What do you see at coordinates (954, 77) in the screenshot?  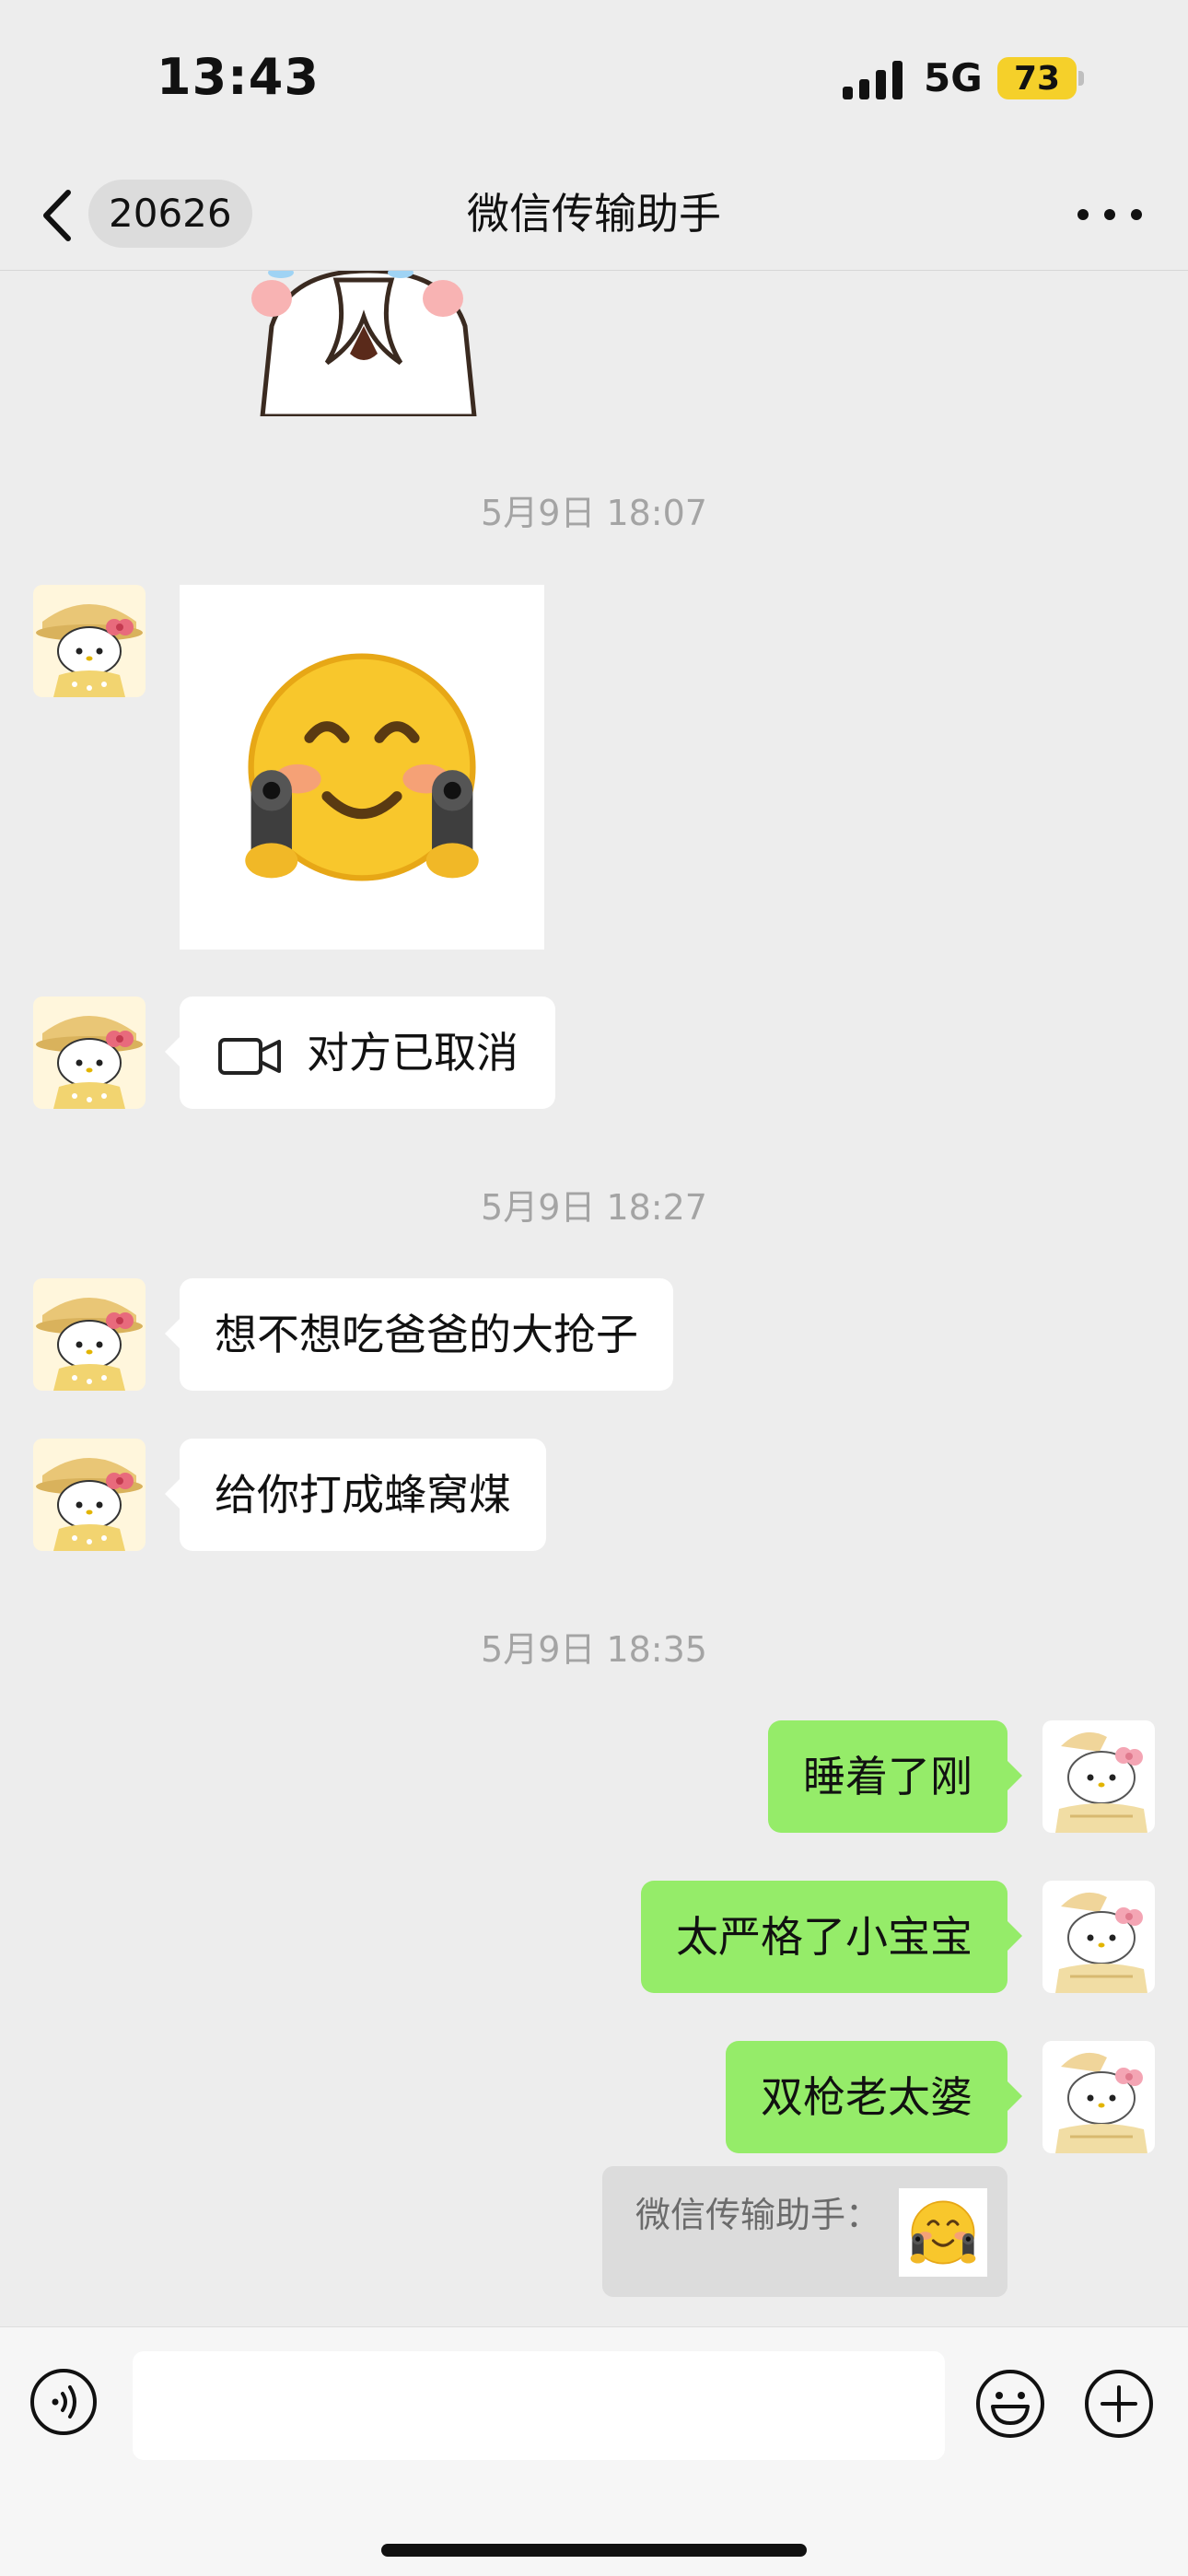 I see `network-type: 5G` at bounding box center [954, 77].